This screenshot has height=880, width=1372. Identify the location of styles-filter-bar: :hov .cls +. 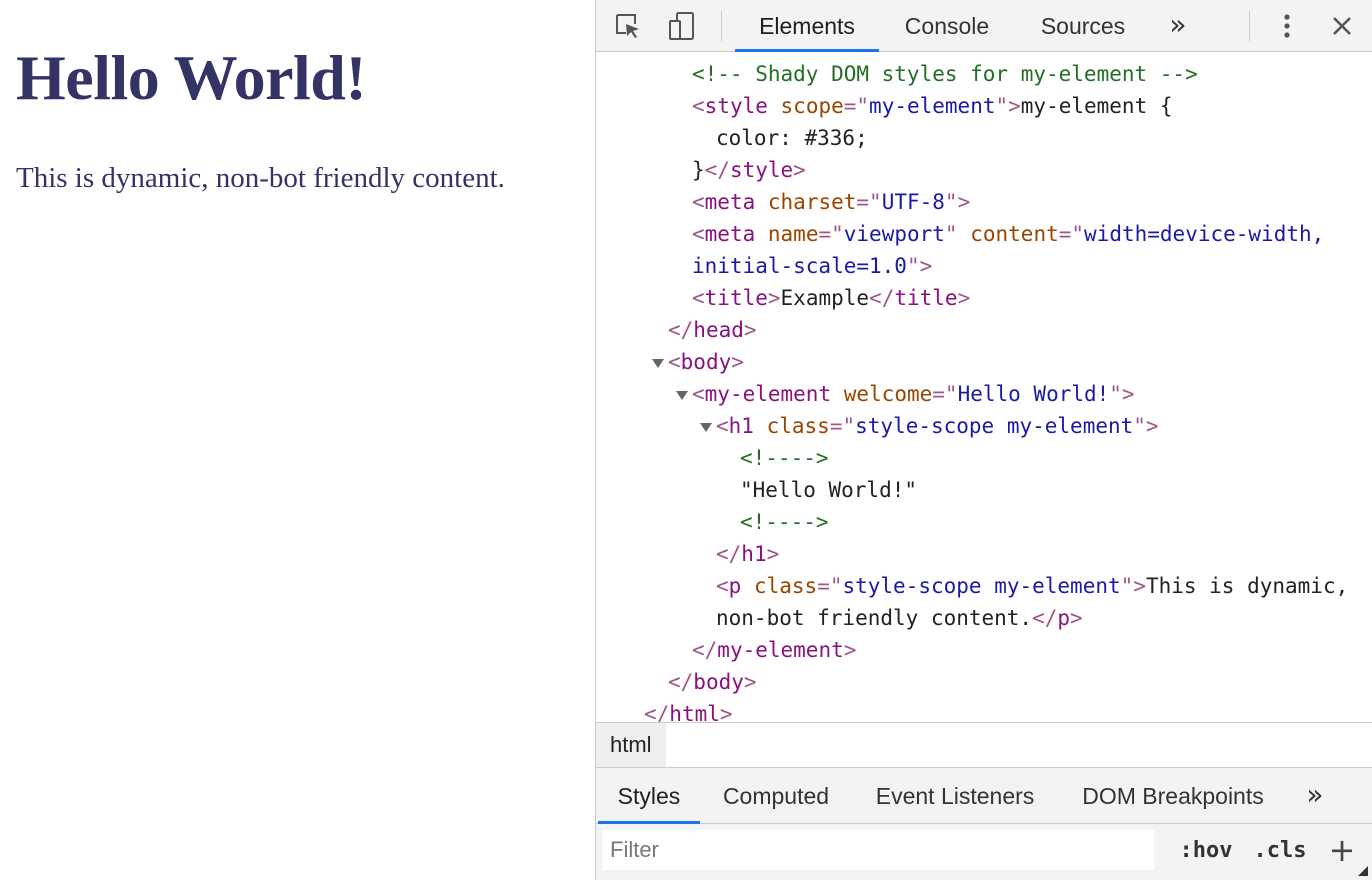
(984, 852).